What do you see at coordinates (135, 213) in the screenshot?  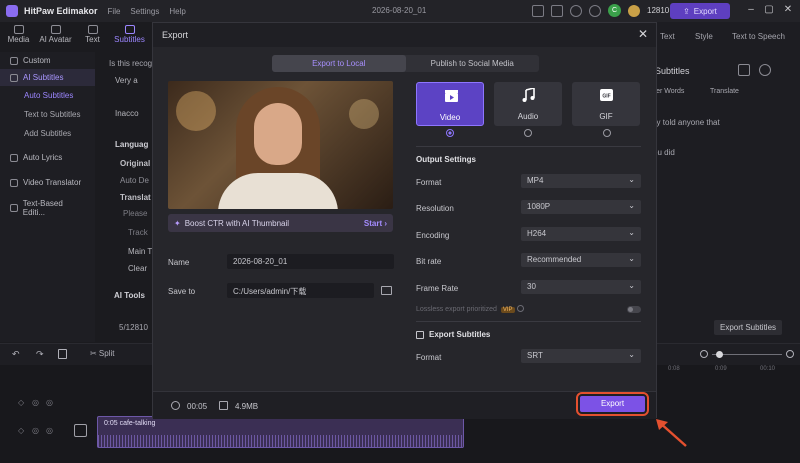 I see `translate-select: Please` at bounding box center [135, 213].